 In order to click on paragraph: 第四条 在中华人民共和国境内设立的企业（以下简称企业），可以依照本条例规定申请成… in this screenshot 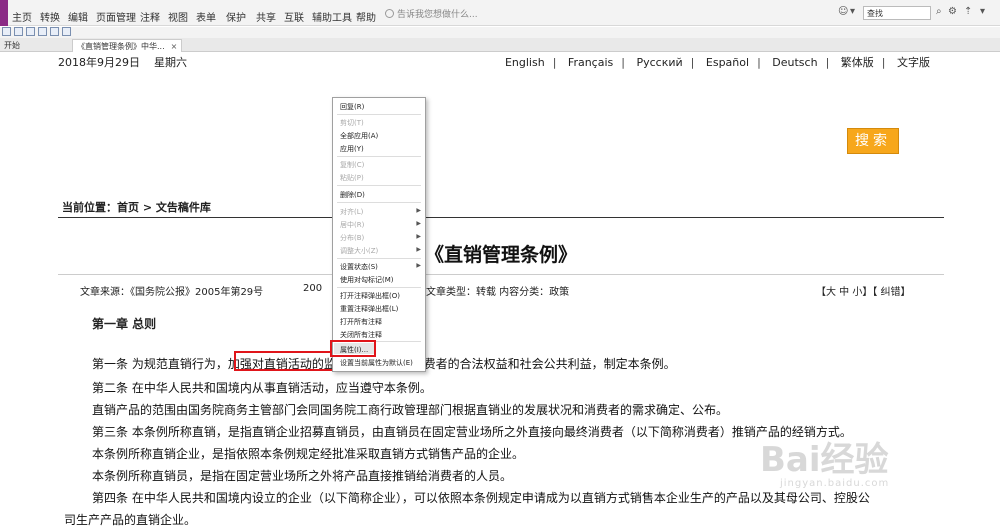, I will do `click(481, 498)`.